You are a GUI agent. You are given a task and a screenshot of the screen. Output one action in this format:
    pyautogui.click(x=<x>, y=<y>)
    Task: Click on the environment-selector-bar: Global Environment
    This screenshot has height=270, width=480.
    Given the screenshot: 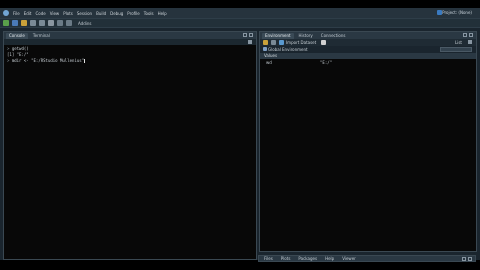 What is the action you would take?
    pyautogui.click(x=368, y=49)
    